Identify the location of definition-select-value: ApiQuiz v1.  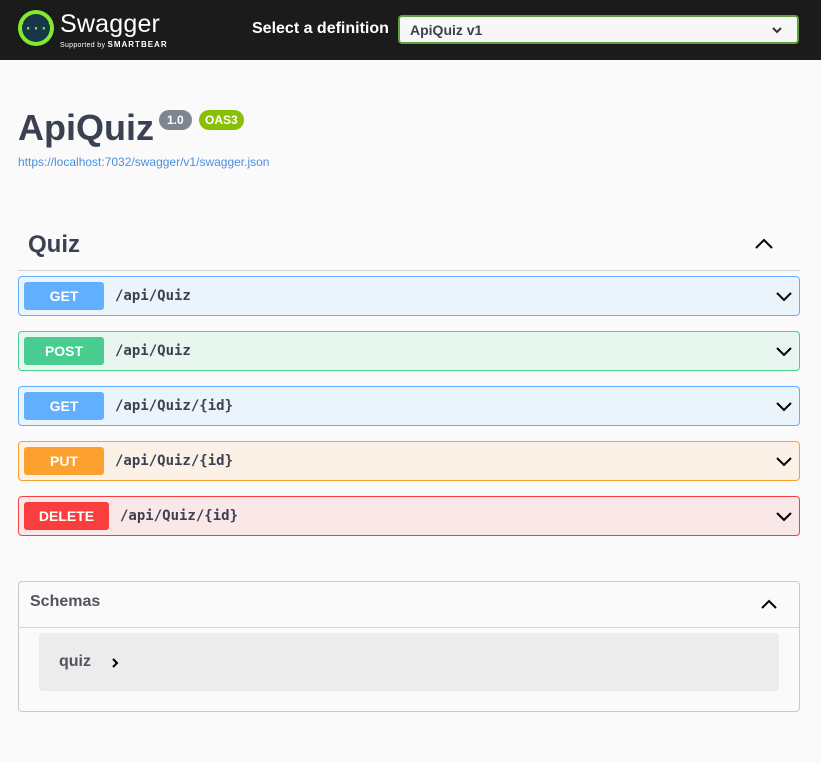
(446, 30).